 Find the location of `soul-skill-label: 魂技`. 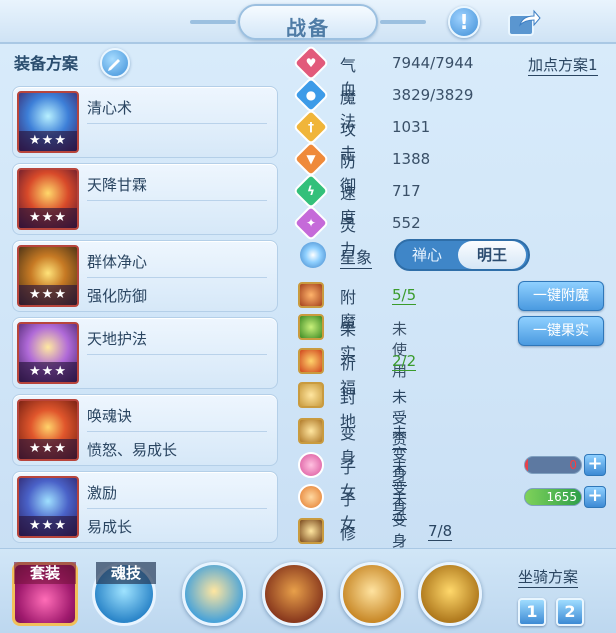

soul-skill-label: 魂技 is located at coordinates (126, 573).